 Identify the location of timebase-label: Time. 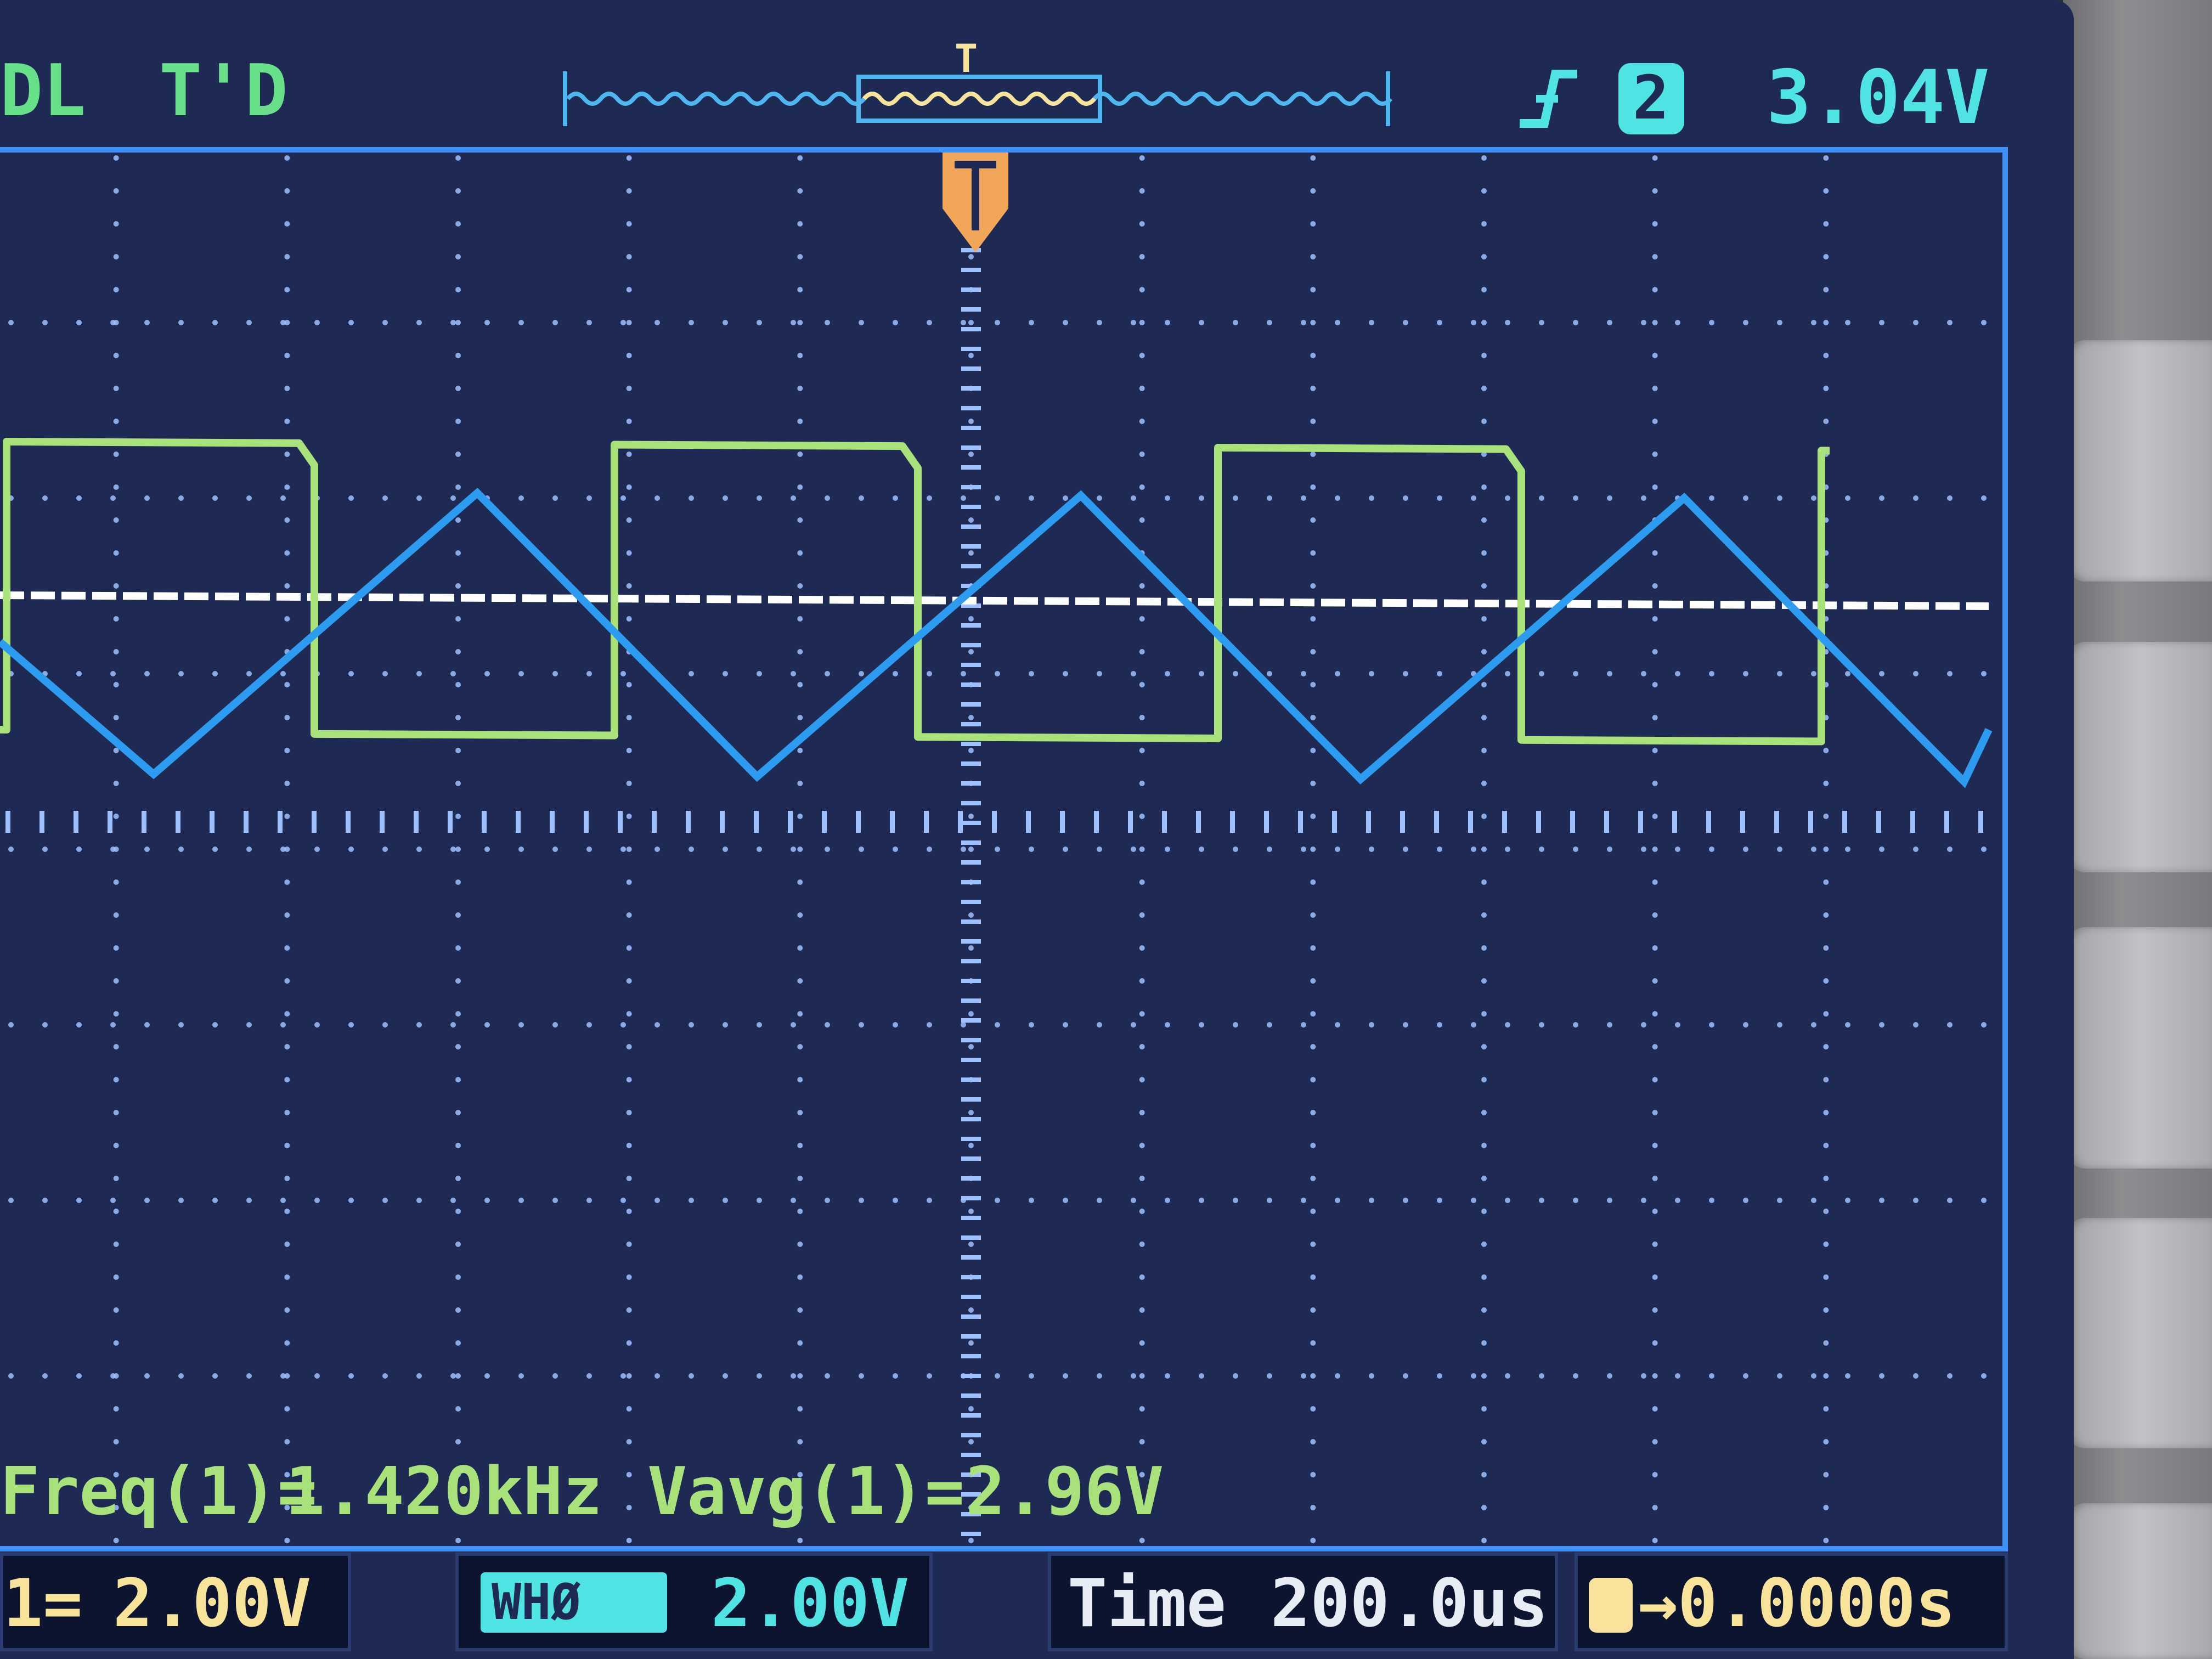
(1147, 1604).